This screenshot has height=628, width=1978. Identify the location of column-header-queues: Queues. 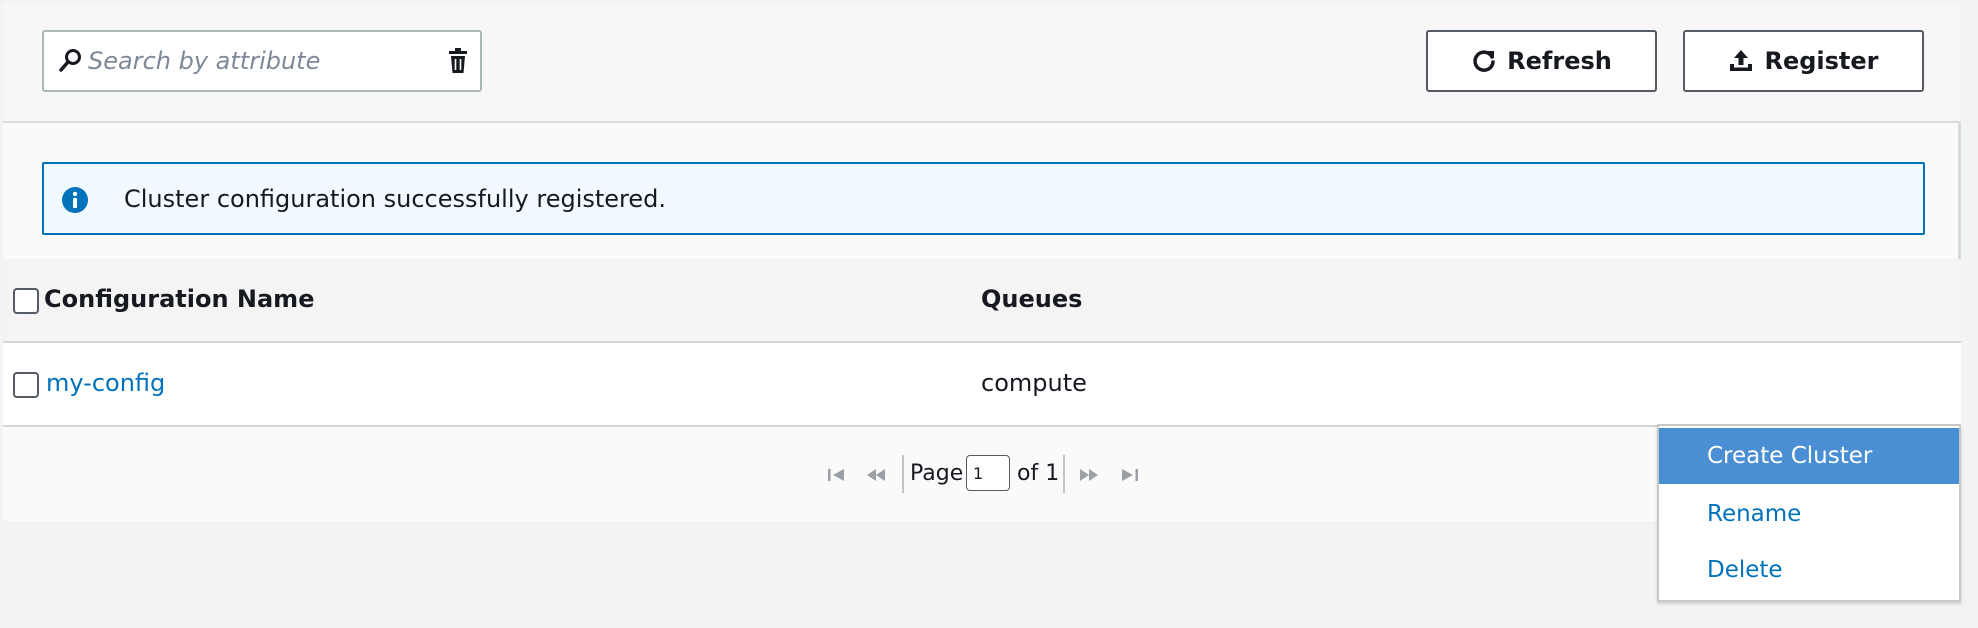
(1031, 299).